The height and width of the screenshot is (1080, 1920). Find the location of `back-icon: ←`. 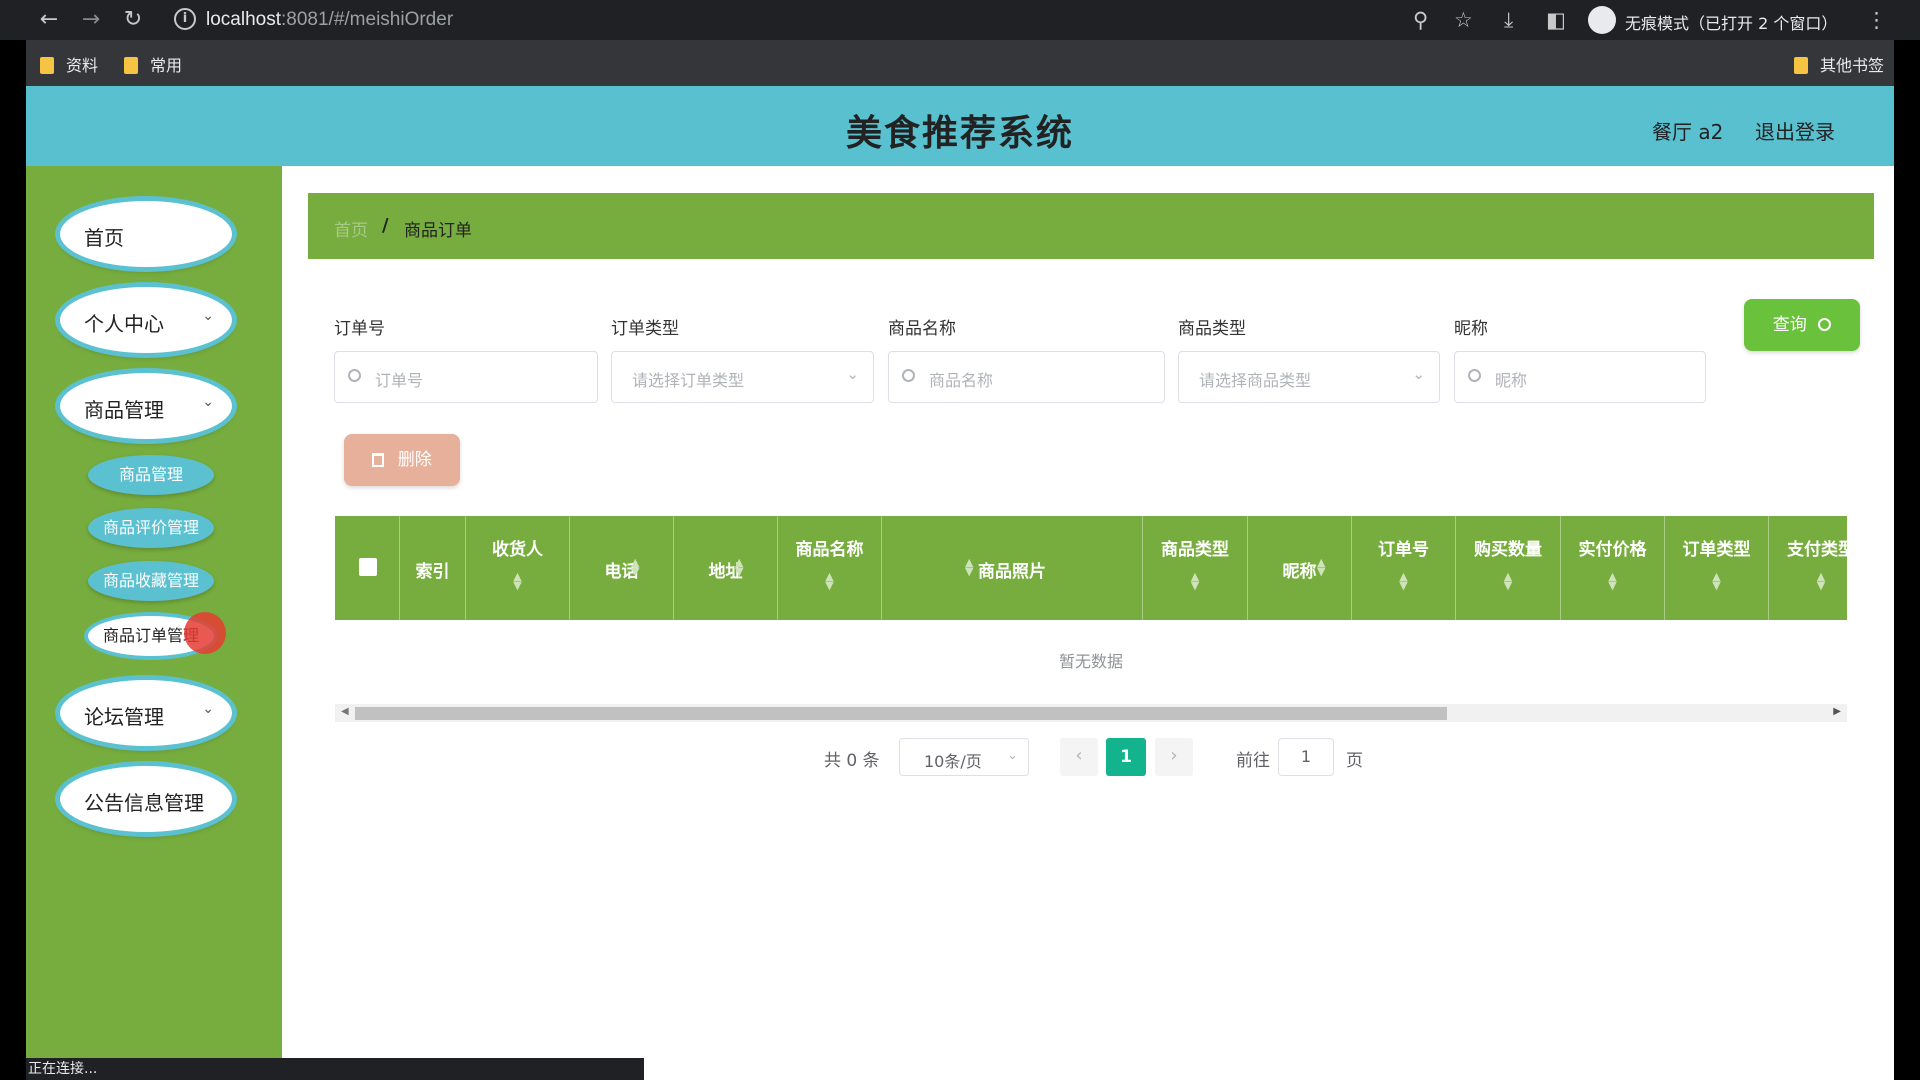

back-icon: ← is located at coordinates (49, 20).